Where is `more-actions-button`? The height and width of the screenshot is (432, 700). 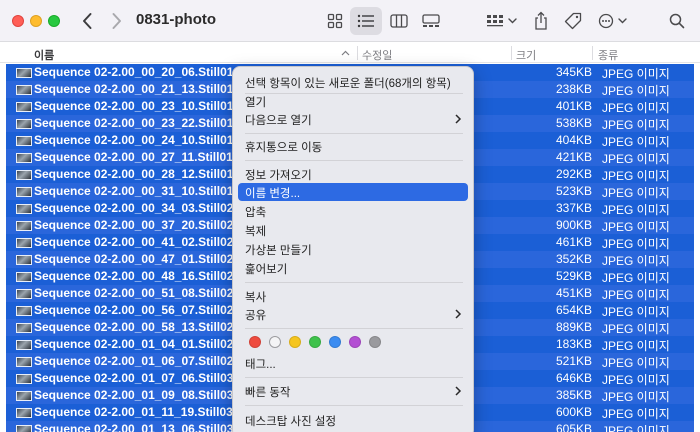
more-actions-button is located at coordinates (614, 21).